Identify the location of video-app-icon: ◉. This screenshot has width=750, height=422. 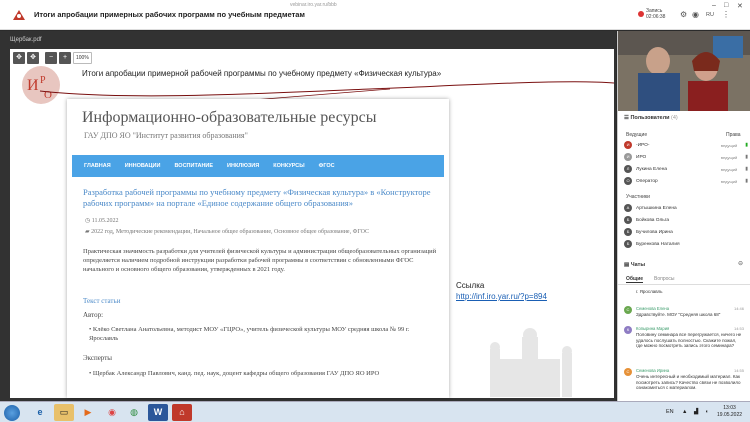
(112, 412).